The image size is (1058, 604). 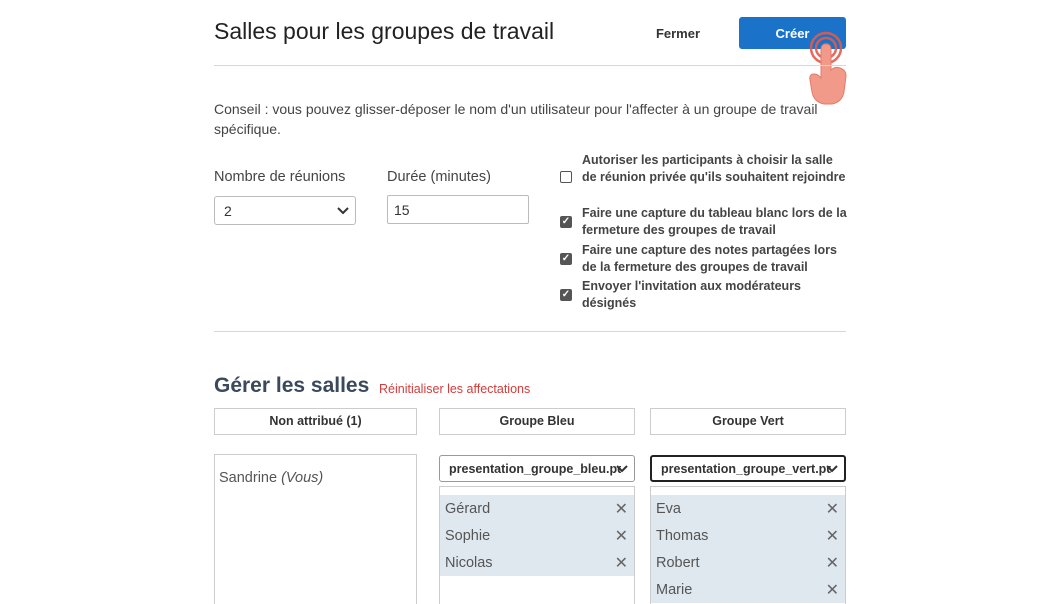 I want to click on checkbox, so click(x=566, y=177).